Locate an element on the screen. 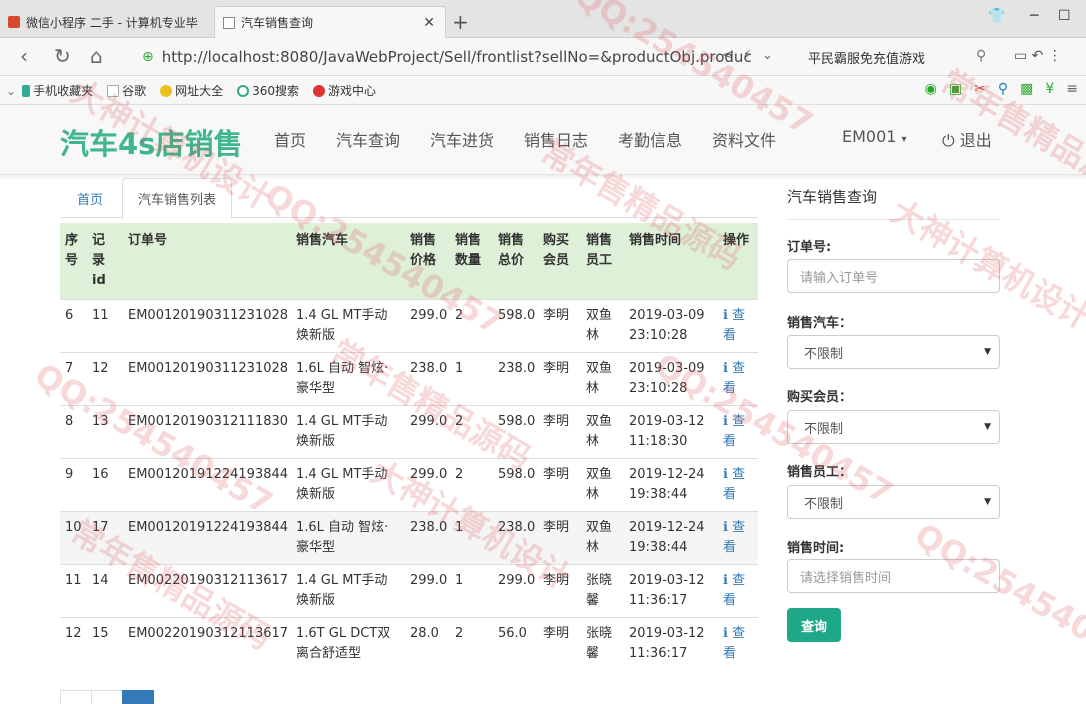 Image resolution: width=1086 pixels, height=704 pixels. extension-icons: ◉ ▣ ✂ ⚲ ▩ ¥ ≡ is located at coordinates (1001, 89).